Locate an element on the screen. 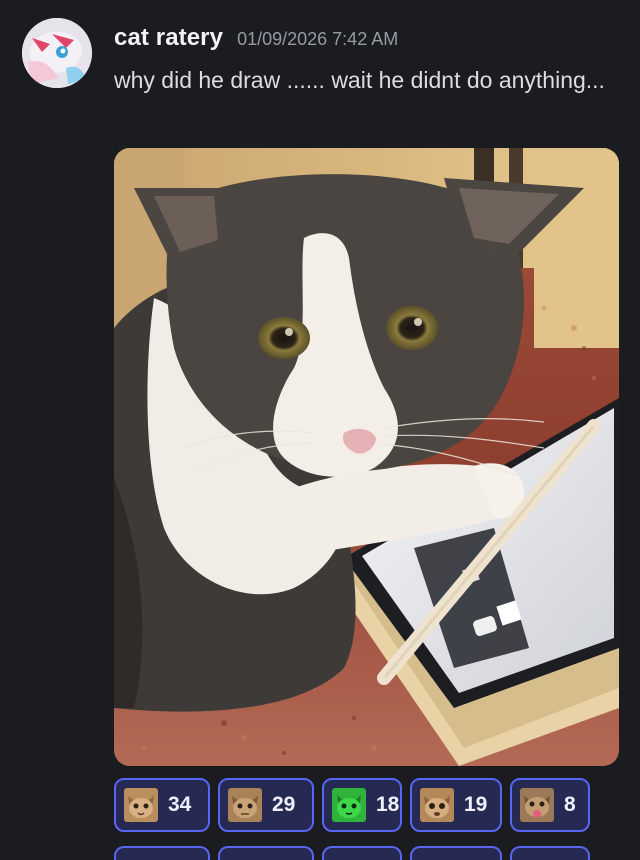 The image size is (640, 860). reaction-button: 34 is located at coordinates (162, 805).